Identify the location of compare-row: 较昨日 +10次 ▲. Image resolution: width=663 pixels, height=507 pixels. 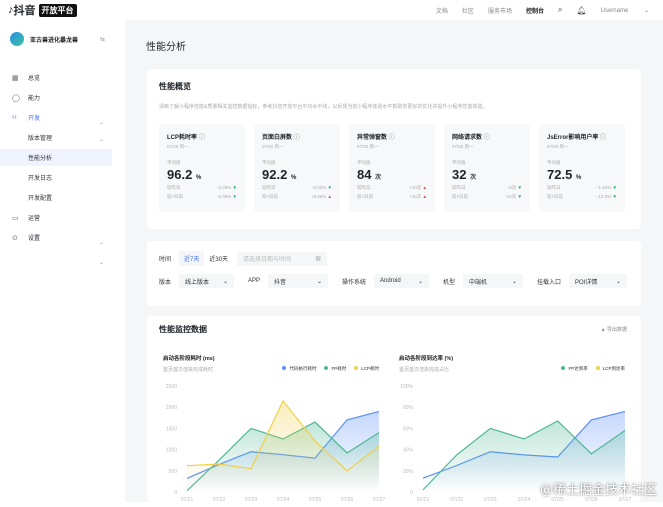
(392, 187).